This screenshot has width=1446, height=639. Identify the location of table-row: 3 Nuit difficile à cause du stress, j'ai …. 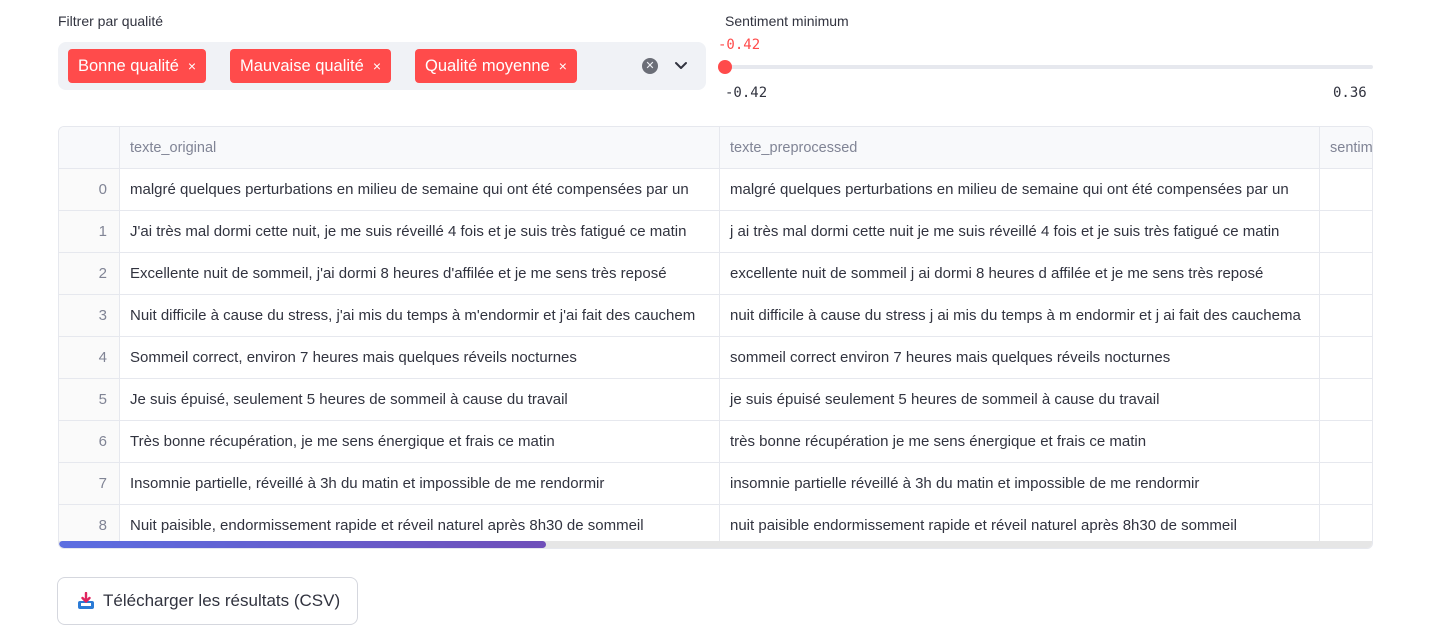
(715, 316).